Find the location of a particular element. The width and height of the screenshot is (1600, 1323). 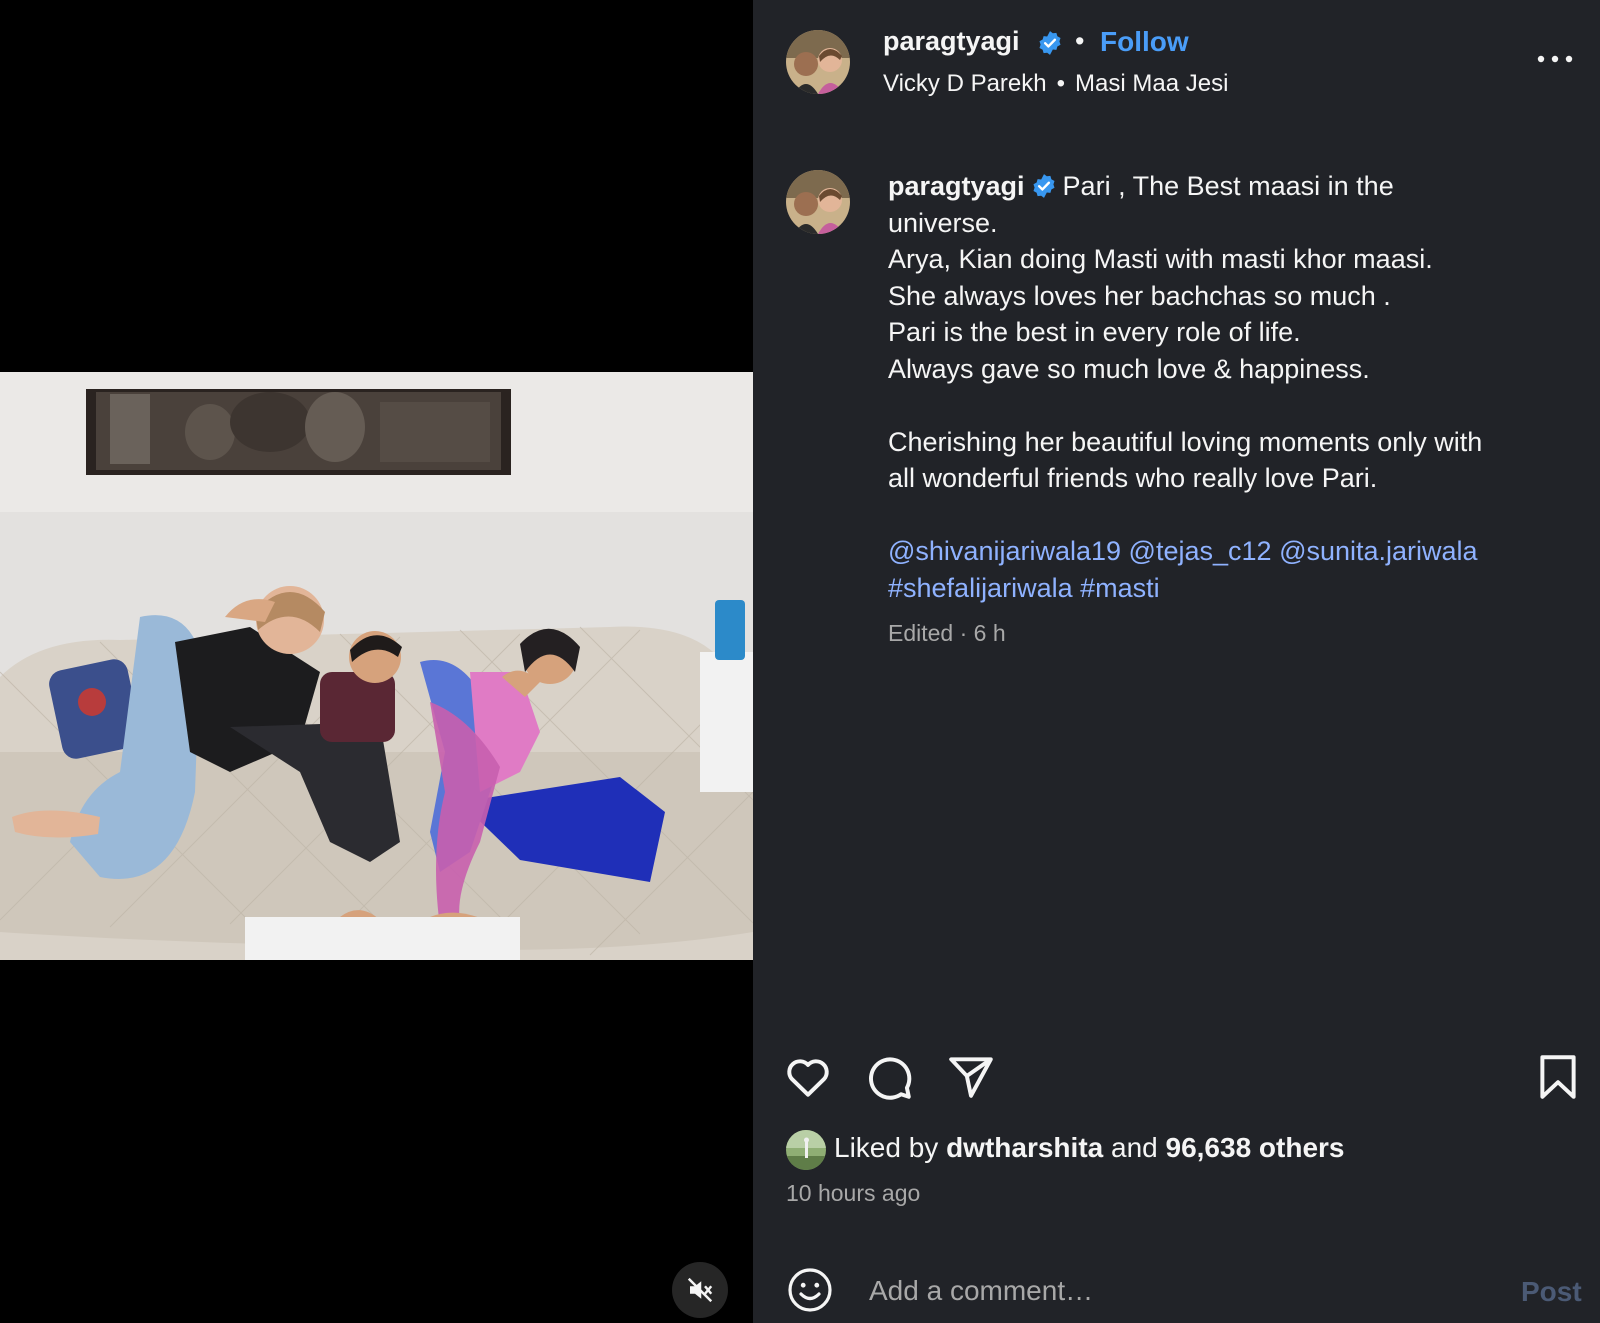

author-avatar is located at coordinates (818, 62).